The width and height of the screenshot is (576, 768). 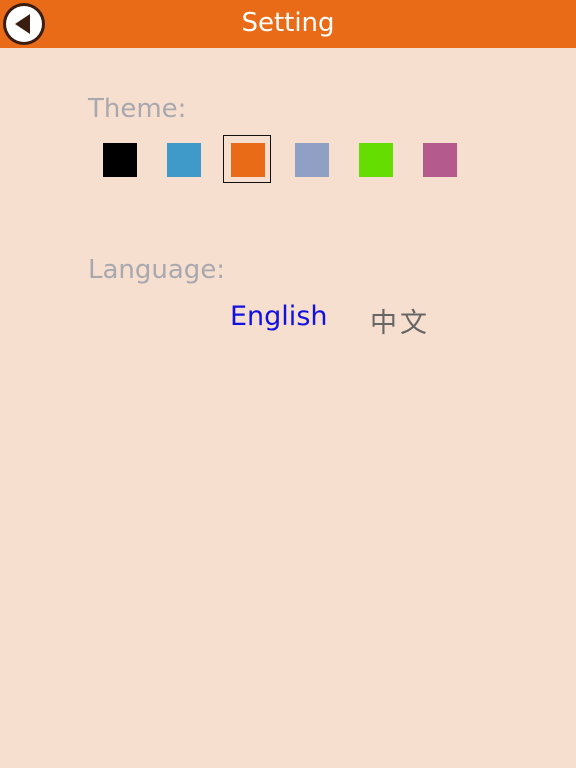 I want to click on theme-swatch-blue, so click(x=184, y=160).